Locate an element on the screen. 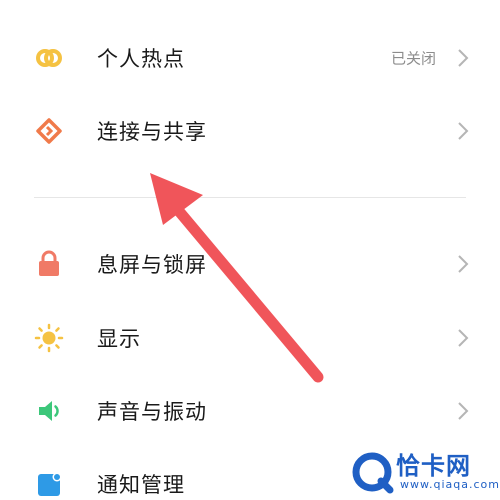 This screenshot has width=500, height=500. hotspot-icon is located at coordinates (49, 58).